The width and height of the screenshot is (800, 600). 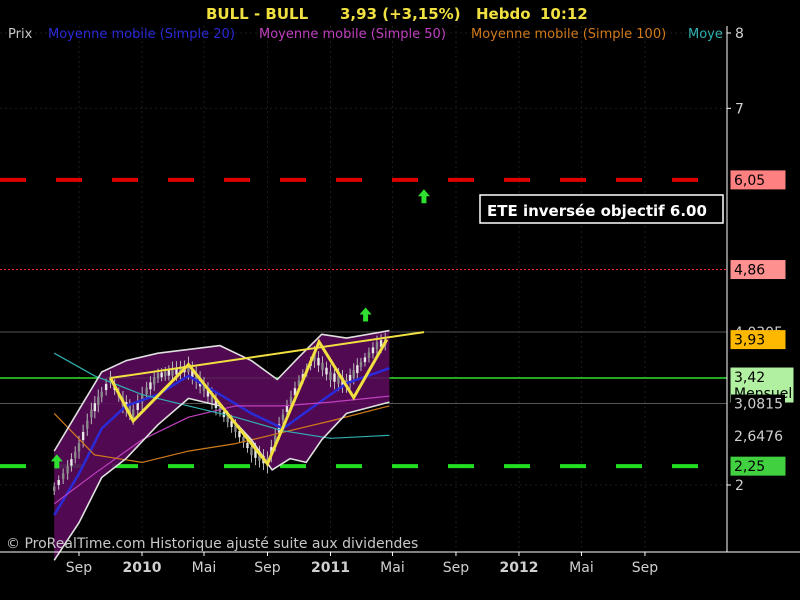 I want to click on header-time: 10:12, so click(x=564, y=14).